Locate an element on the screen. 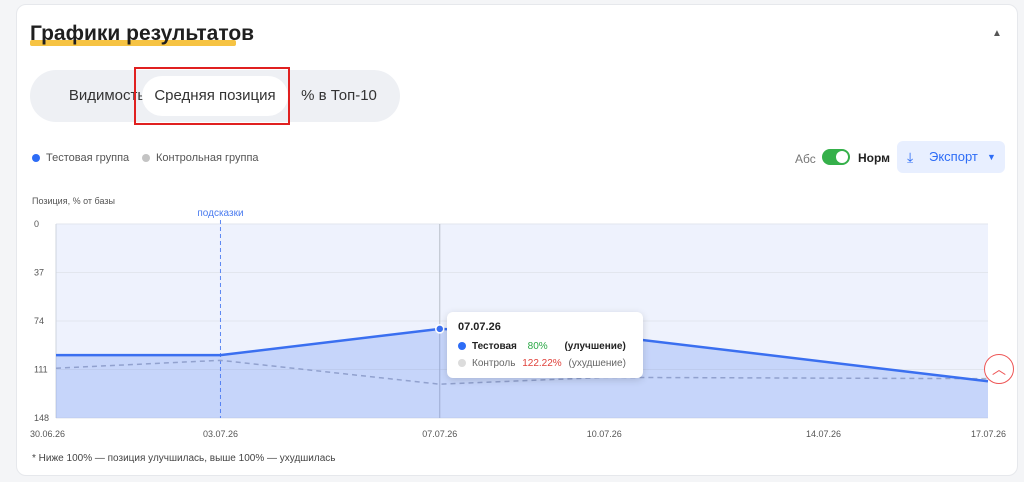 This screenshot has height=482, width=1024. scroll-up-button: ︿ is located at coordinates (999, 369).